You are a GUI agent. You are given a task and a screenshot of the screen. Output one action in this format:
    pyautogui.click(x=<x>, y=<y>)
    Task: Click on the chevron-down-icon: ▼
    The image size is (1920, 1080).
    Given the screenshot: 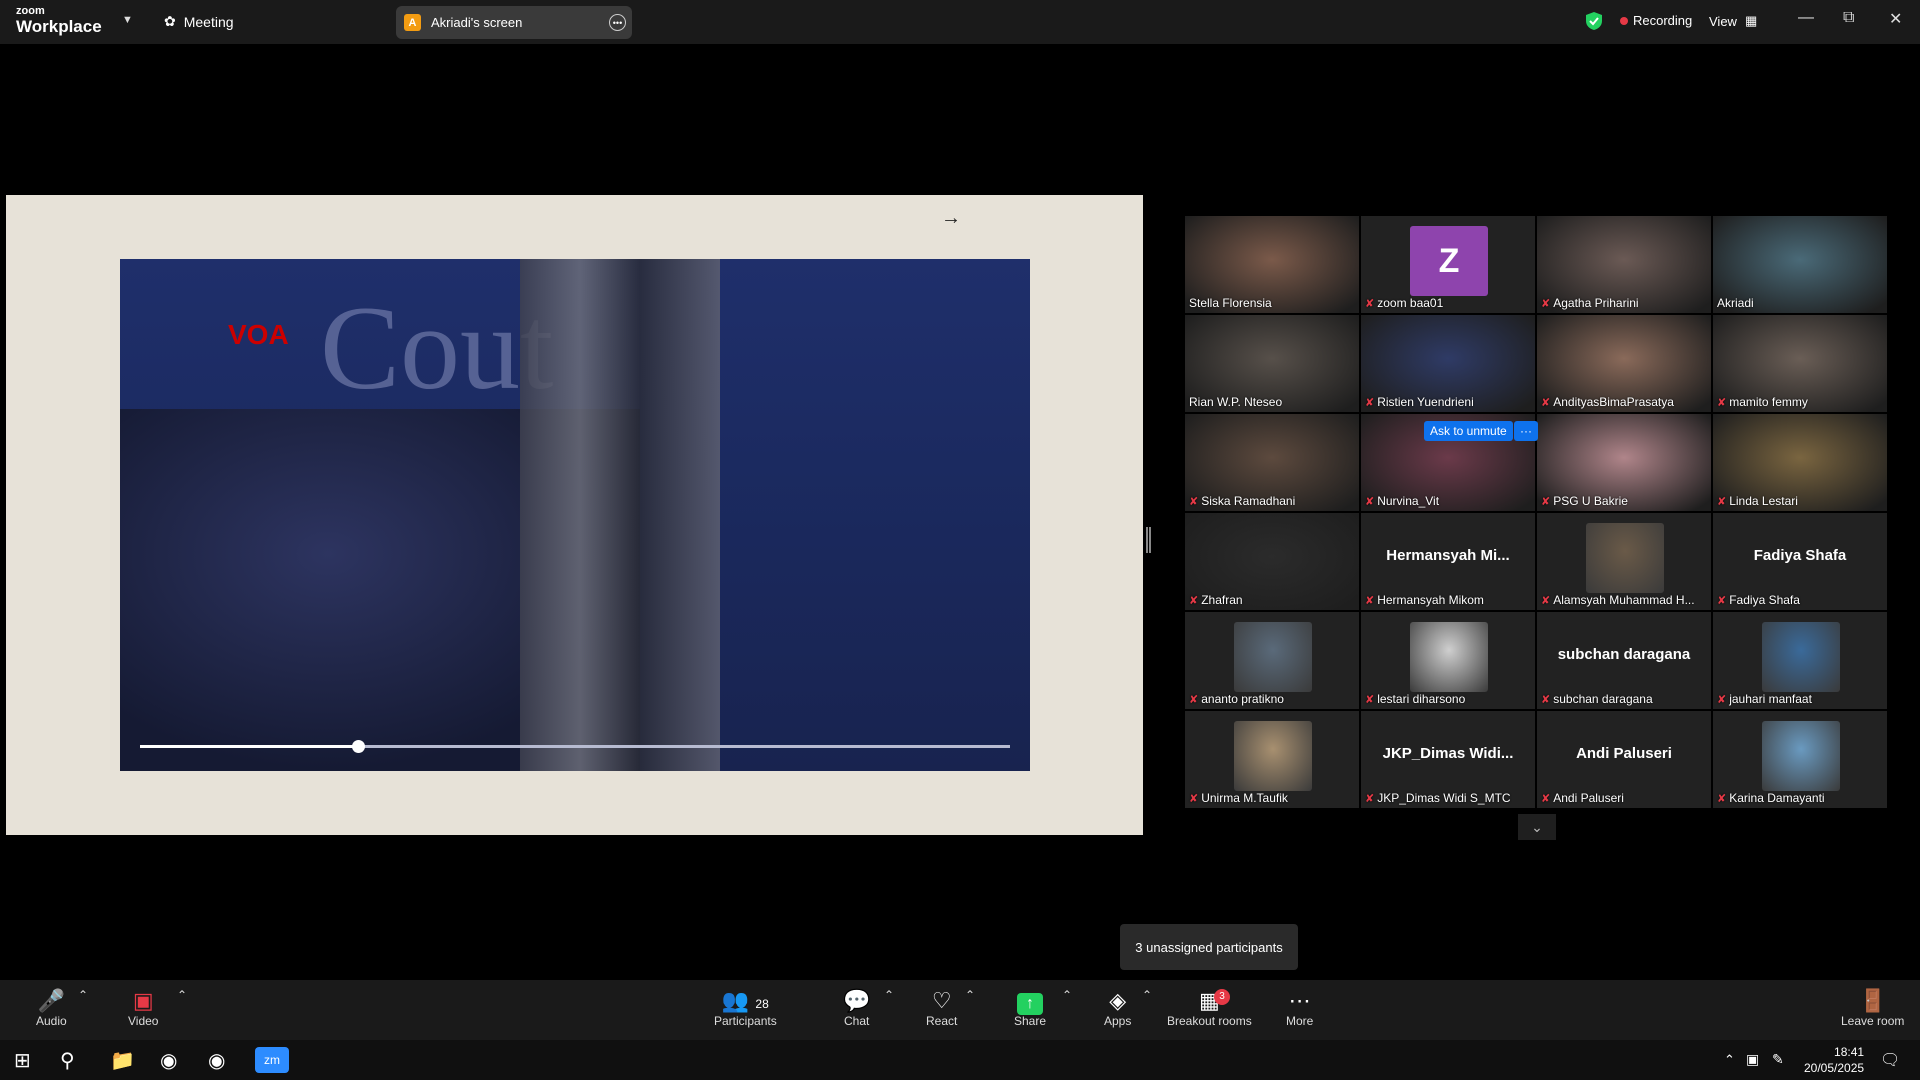 What is the action you would take?
    pyautogui.click(x=127, y=20)
    